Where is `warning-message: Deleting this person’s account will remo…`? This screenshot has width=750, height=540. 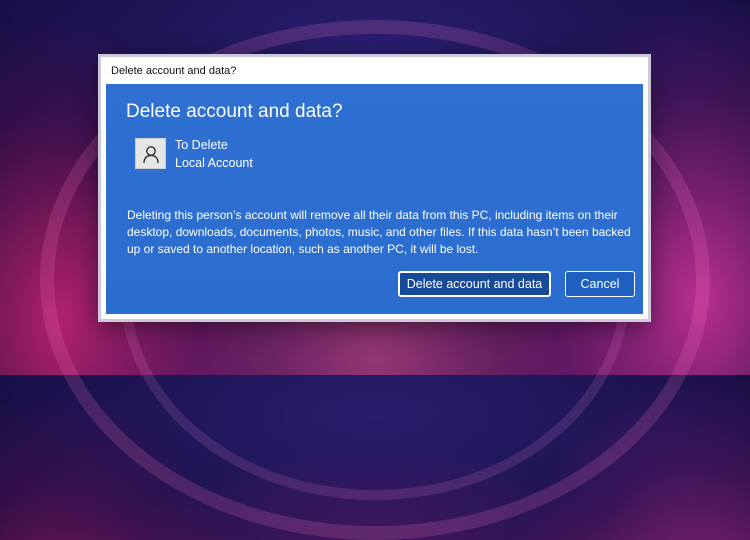
warning-message: Deleting this person’s account will remo… is located at coordinates (379, 232).